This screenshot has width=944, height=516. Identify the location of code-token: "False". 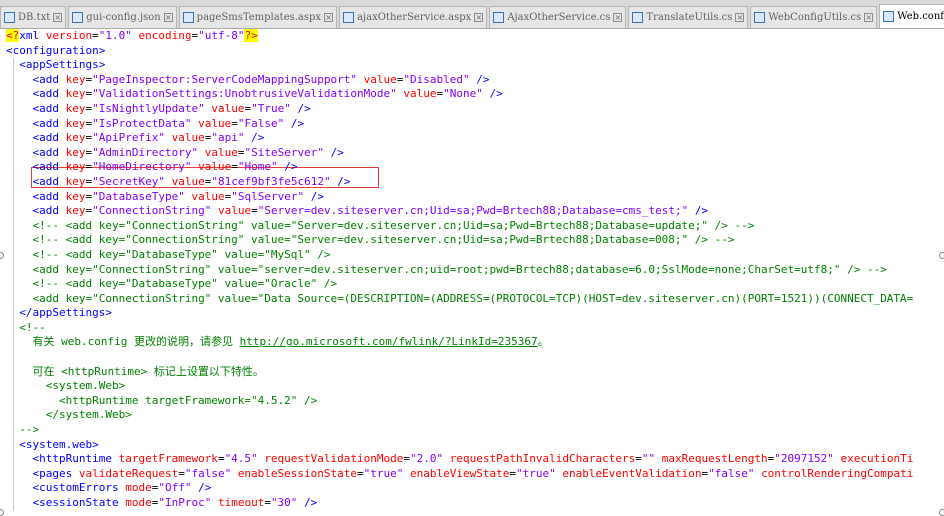
(261, 123).